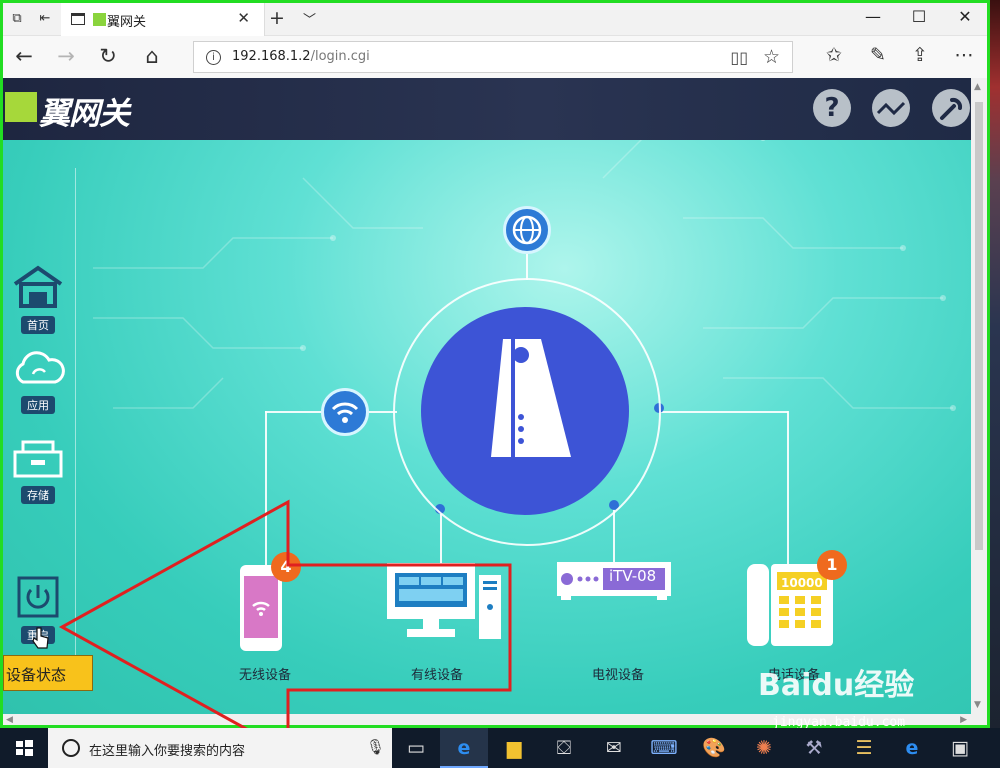 Image resolution: width=1000 pixels, height=768 pixels. I want to click on taskbar-search: 在这里输入你要搜索的内容 🎙, so click(220, 748).